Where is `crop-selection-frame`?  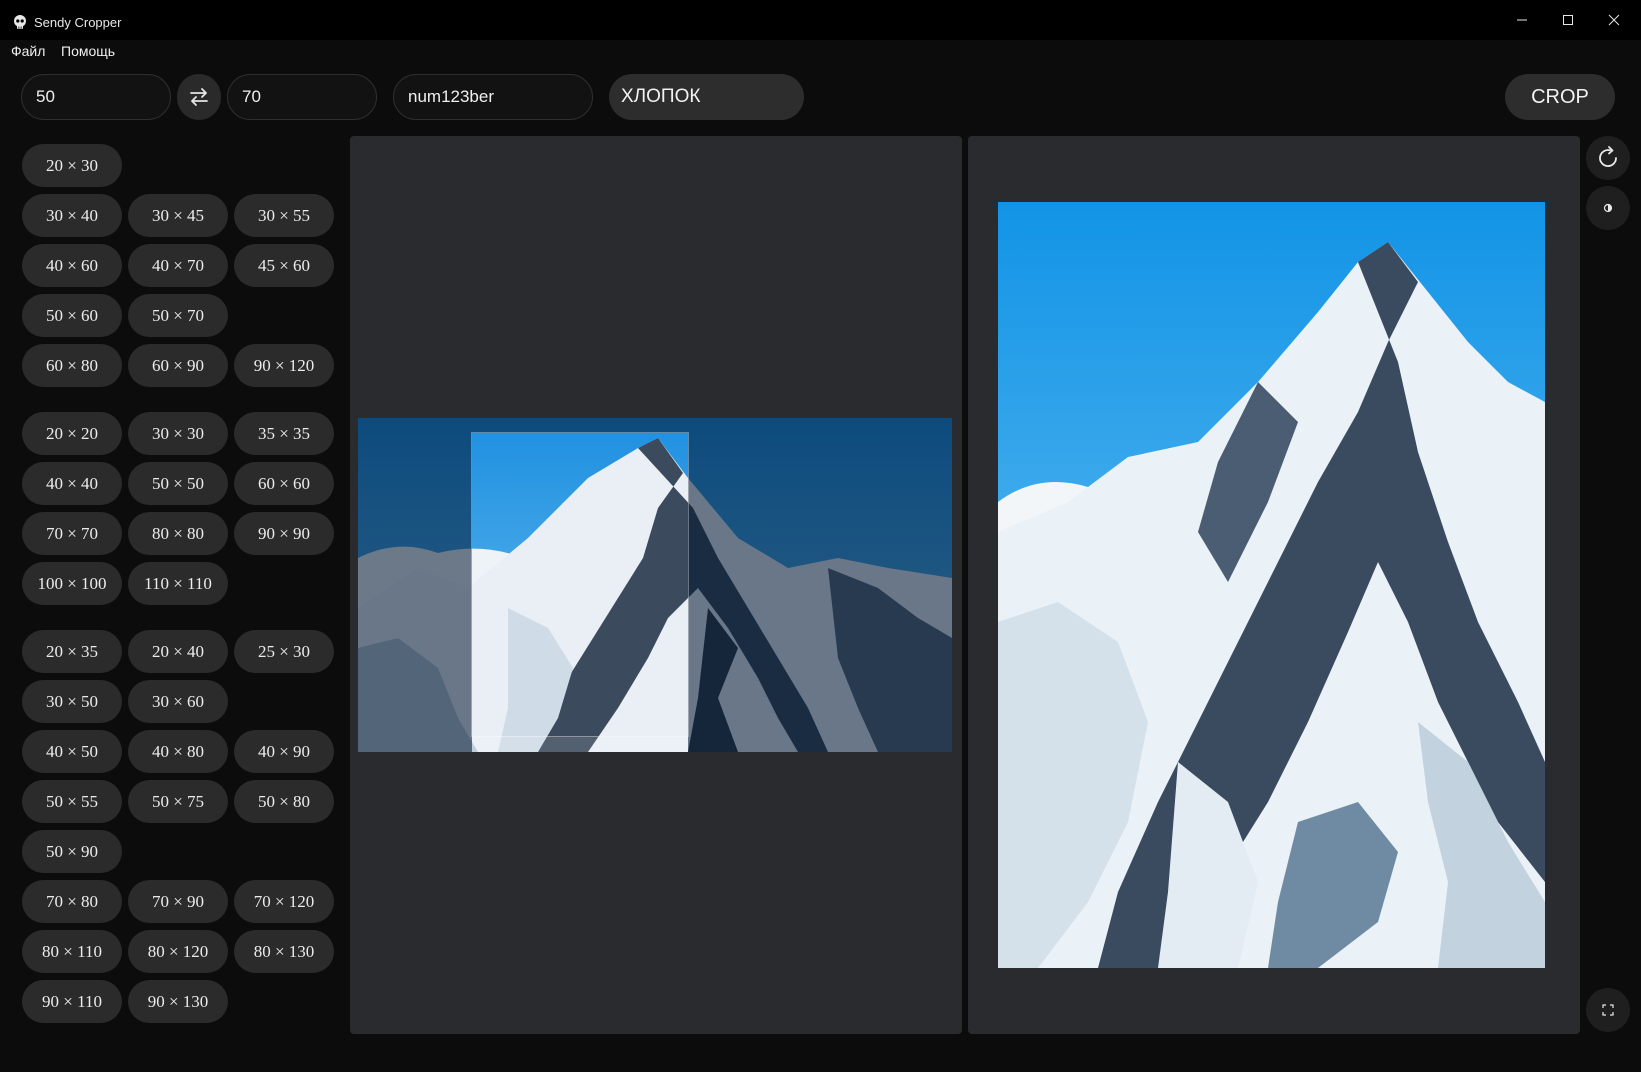 crop-selection-frame is located at coordinates (580, 584).